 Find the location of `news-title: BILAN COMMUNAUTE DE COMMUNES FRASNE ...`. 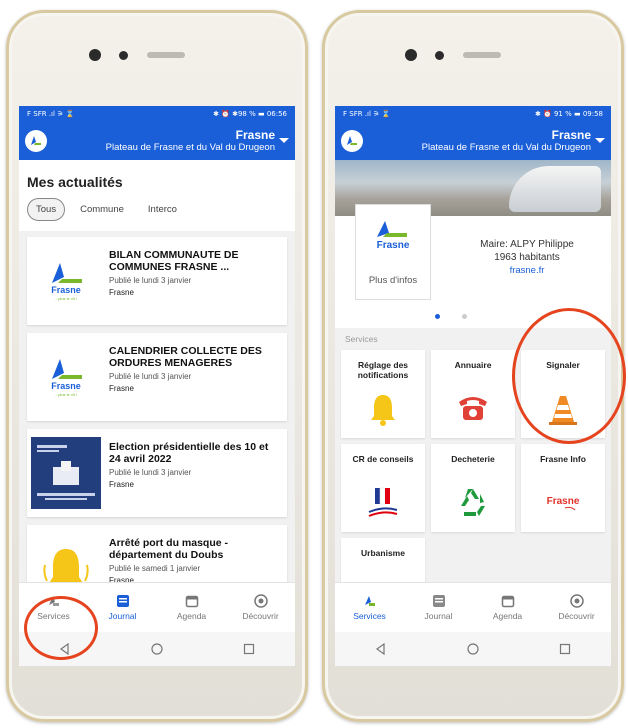

news-title: BILAN COMMUNAUTE DE COMMUNES FRASNE ... is located at coordinates (174, 261).